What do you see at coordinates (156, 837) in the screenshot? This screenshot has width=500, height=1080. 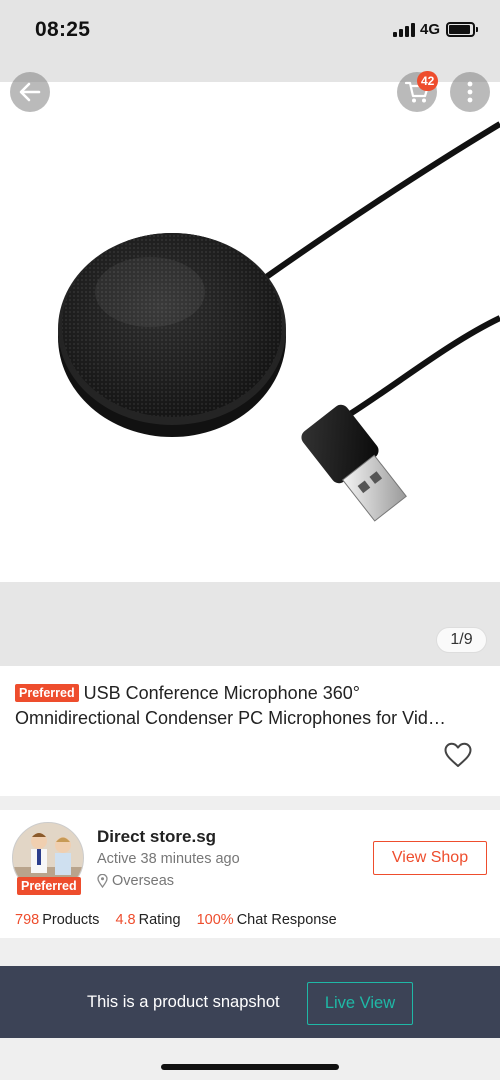 I see `shop-name: Direct store.sg` at bounding box center [156, 837].